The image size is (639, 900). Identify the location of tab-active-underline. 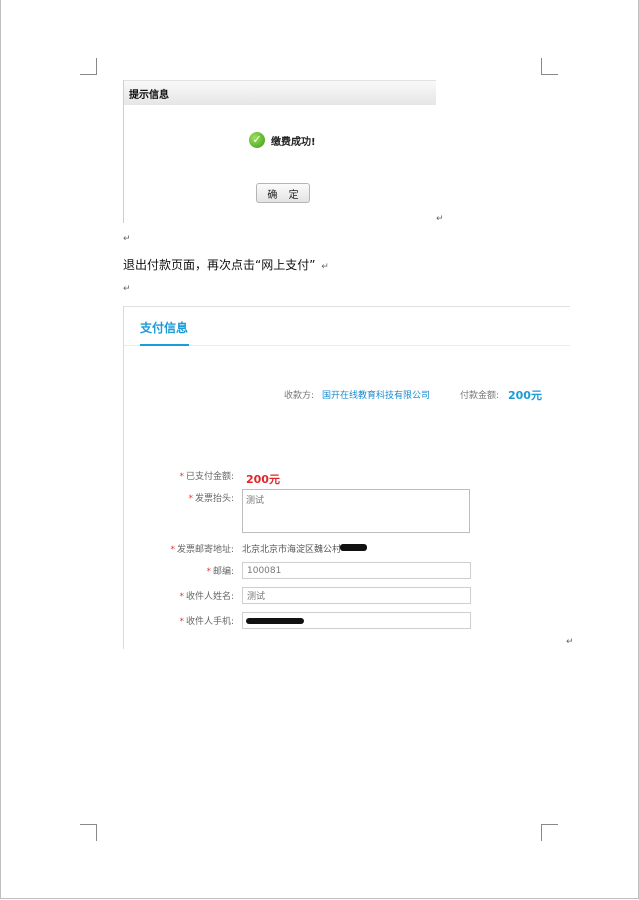
(164, 345).